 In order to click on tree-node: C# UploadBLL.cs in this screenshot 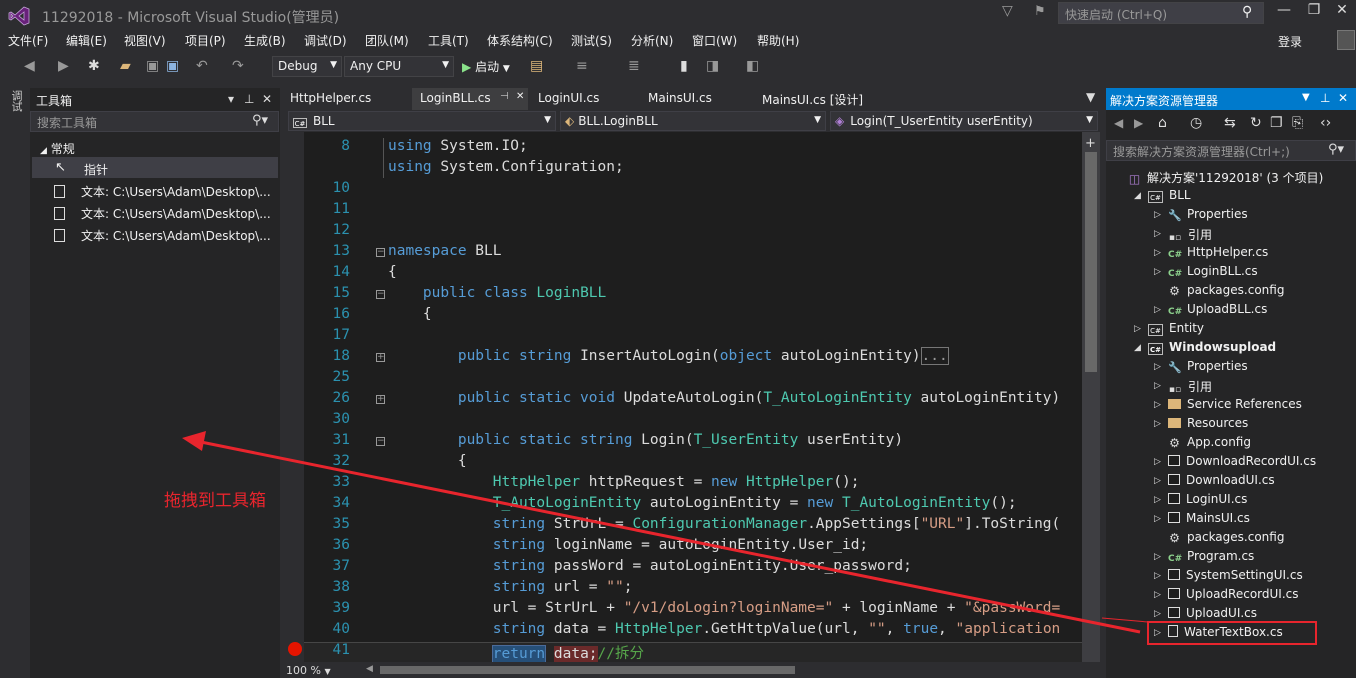, I will do `click(1217, 310)`.